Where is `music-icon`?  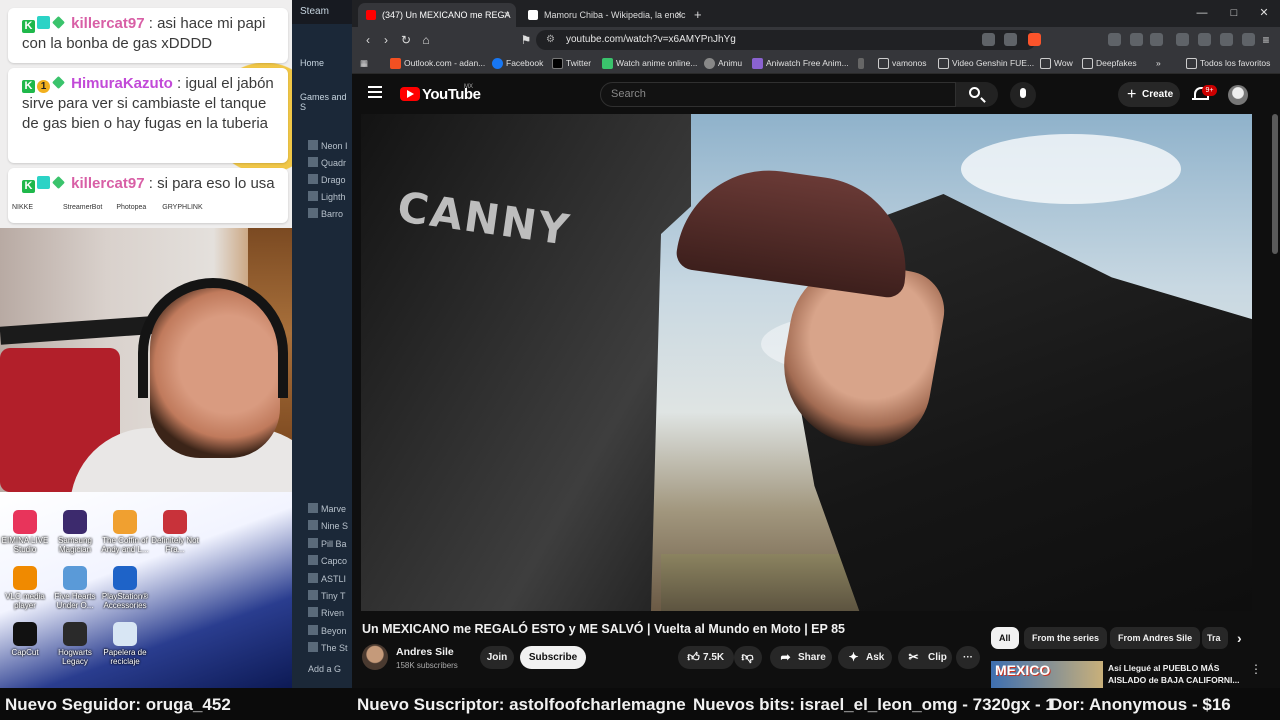 music-icon is located at coordinates (1182, 39).